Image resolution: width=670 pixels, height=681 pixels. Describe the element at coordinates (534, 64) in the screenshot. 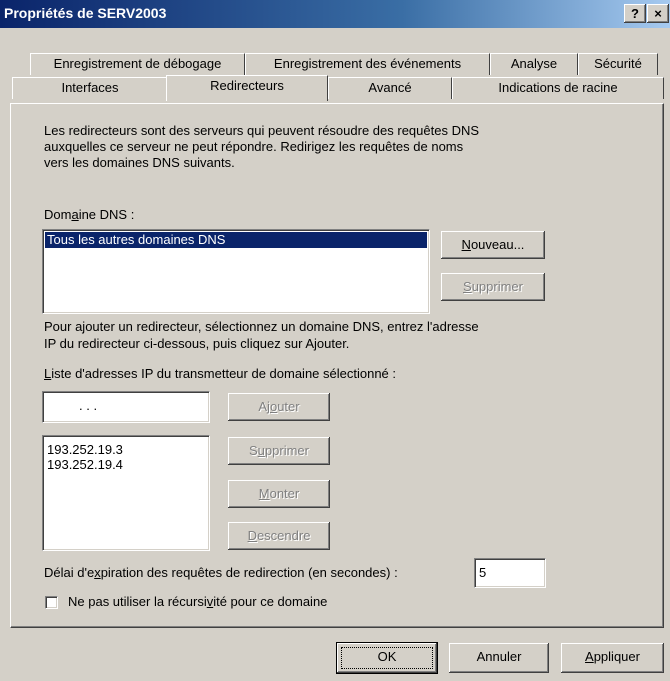

I see `tab-monitoring: Analyse` at that location.